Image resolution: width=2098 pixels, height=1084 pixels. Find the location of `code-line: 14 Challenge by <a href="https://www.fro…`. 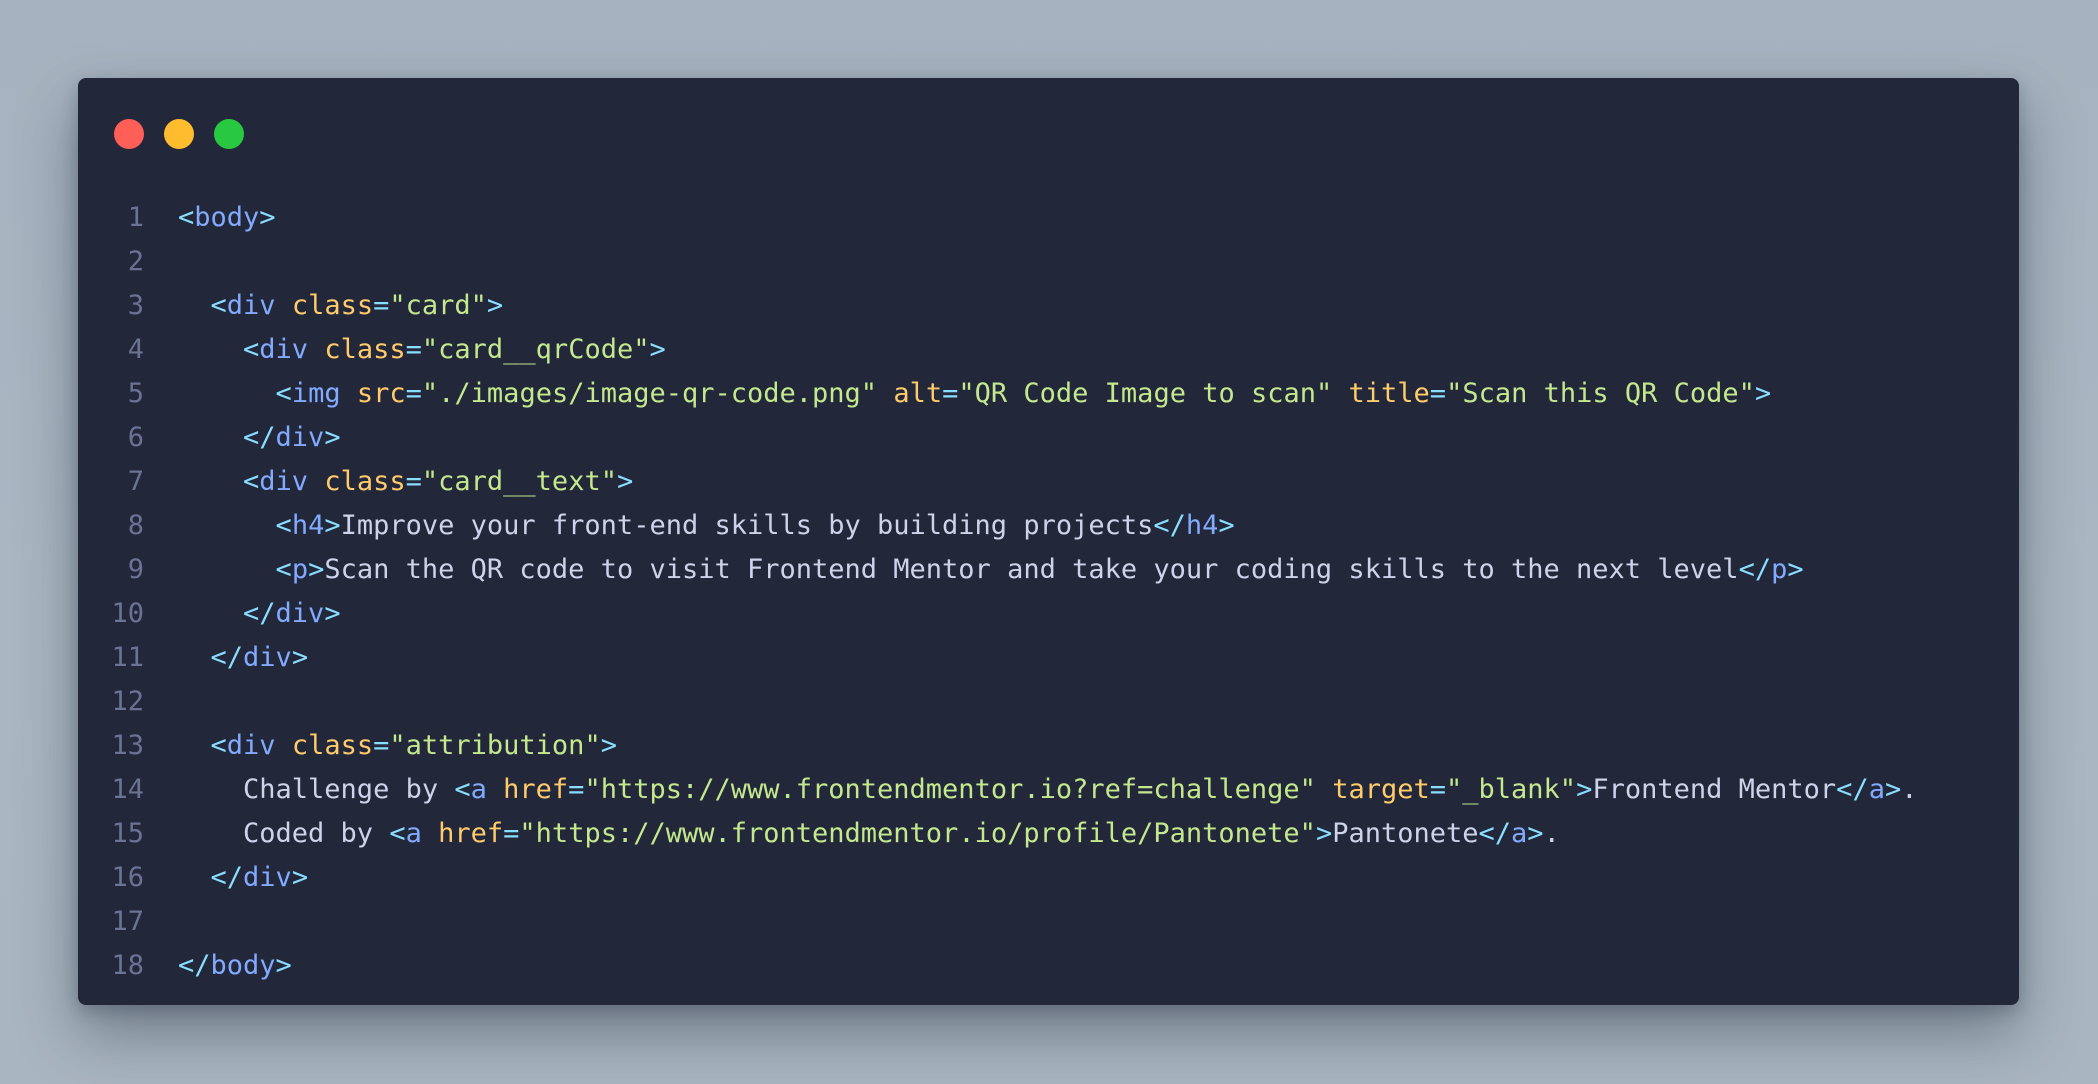

code-line: 14 Challenge by <a href="https://www.fro… is located at coordinates (1048, 790).